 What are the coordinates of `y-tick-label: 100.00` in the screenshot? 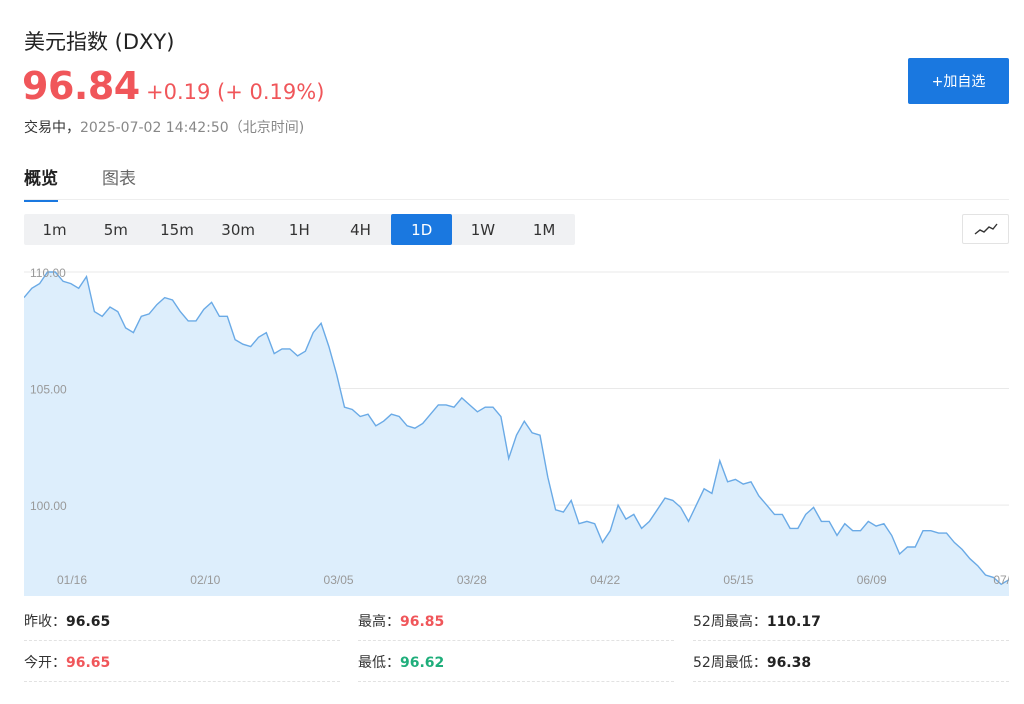 It's located at (48, 506).